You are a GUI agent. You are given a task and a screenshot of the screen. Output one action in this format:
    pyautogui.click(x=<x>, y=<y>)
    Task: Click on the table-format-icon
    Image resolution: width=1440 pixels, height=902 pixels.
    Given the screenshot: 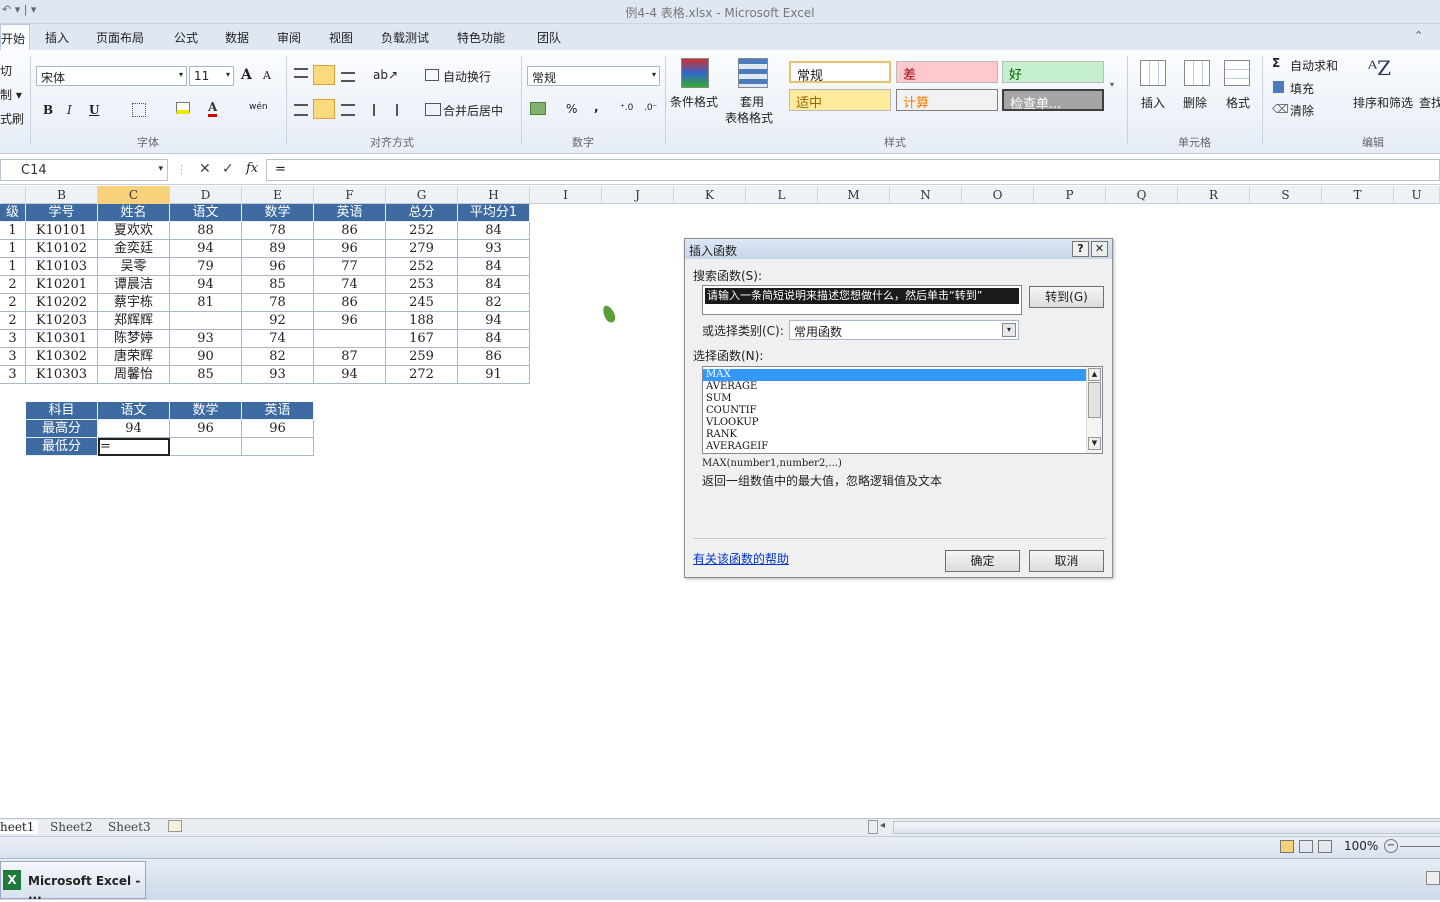 What is the action you would take?
    pyautogui.click(x=753, y=73)
    